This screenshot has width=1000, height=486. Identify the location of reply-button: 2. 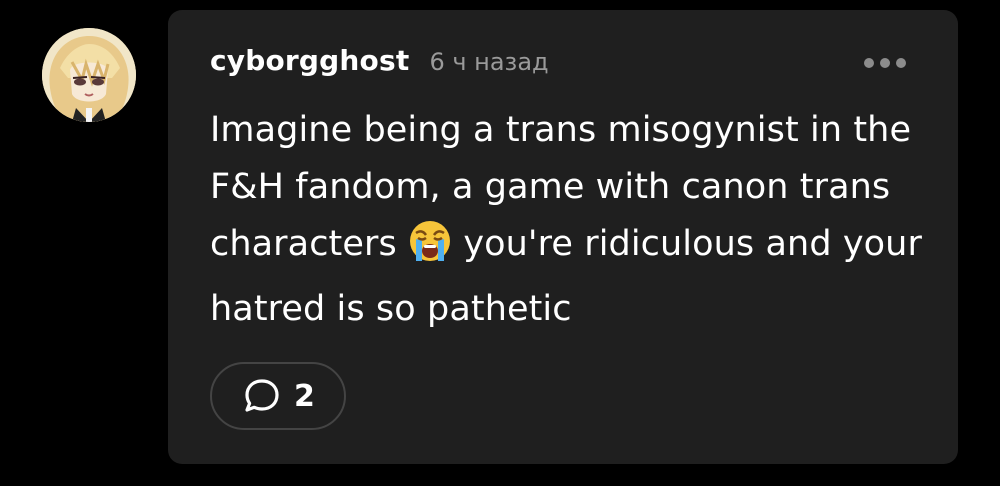
(278, 396).